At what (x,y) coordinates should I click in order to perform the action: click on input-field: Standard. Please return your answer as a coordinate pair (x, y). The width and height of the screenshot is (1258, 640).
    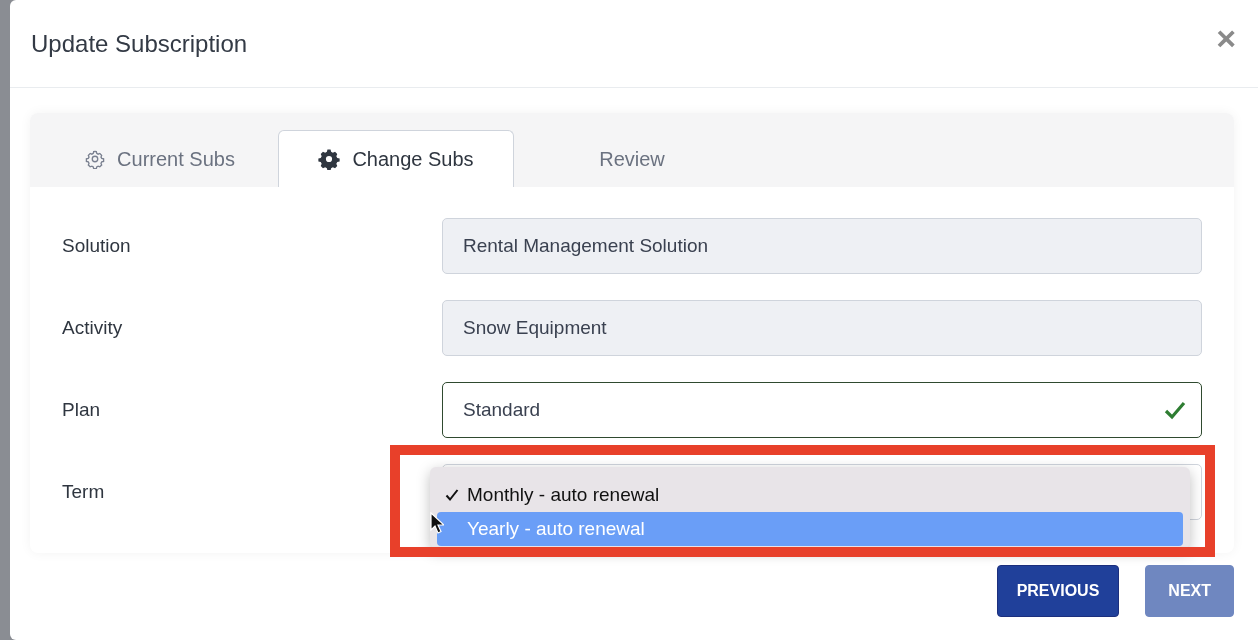
    Looking at the image, I should click on (822, 410).